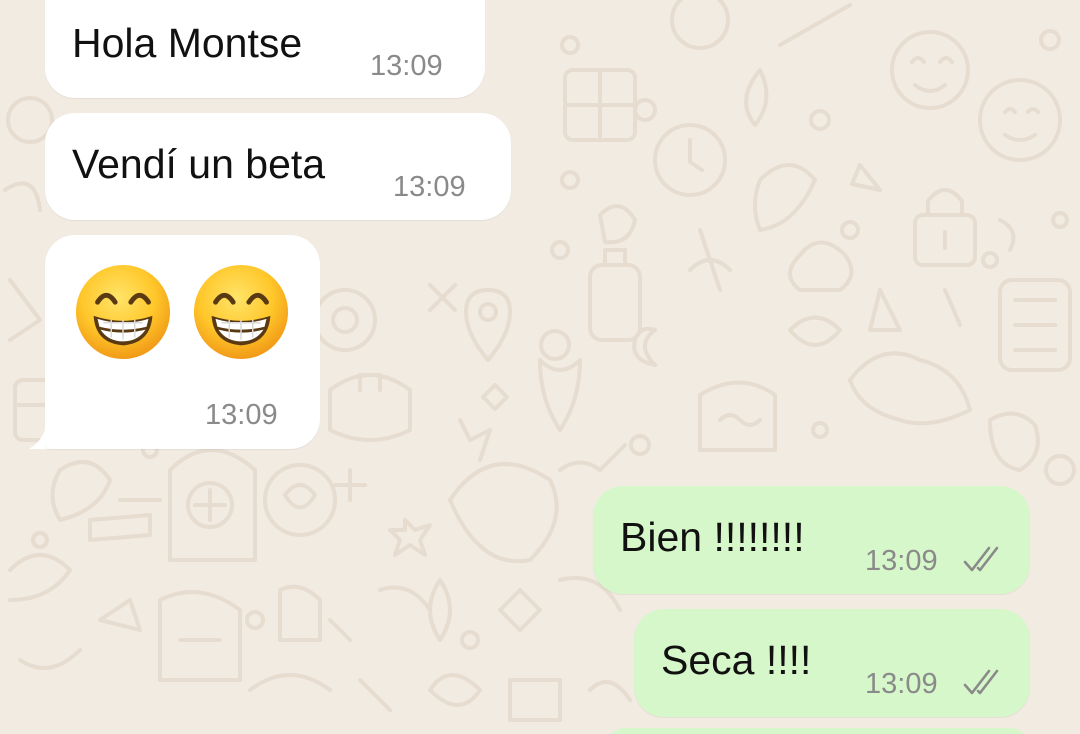 The width and height of the screenshot is (1080, 734). Describe the element at coordinates (182, 342) in the screenshot. I see `message-bubble-incoming: 13:09` at that location.